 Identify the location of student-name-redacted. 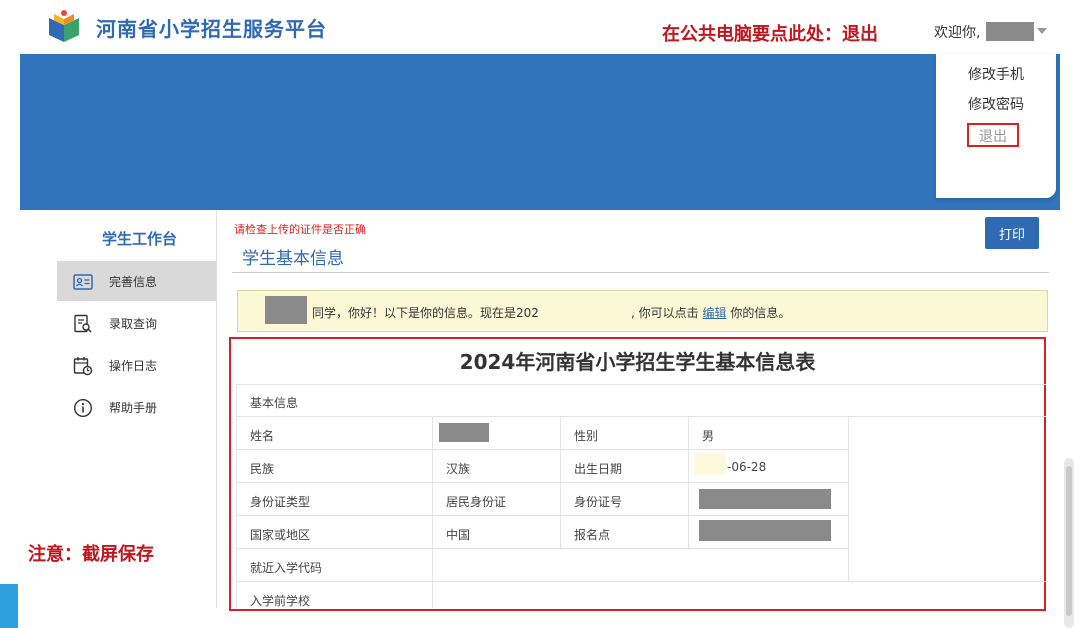
(286, 310).